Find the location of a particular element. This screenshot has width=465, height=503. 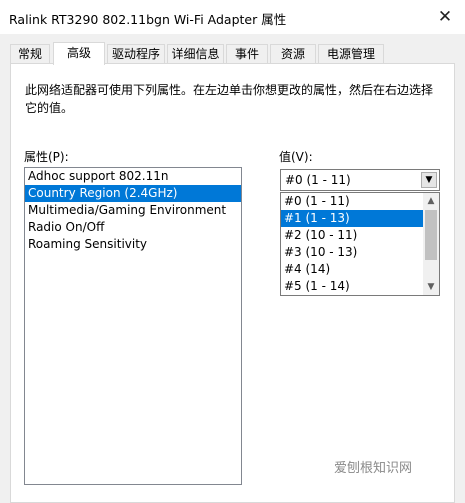

dropdown-option: #3 (10 - 13) is located at coordinates (352, 252).